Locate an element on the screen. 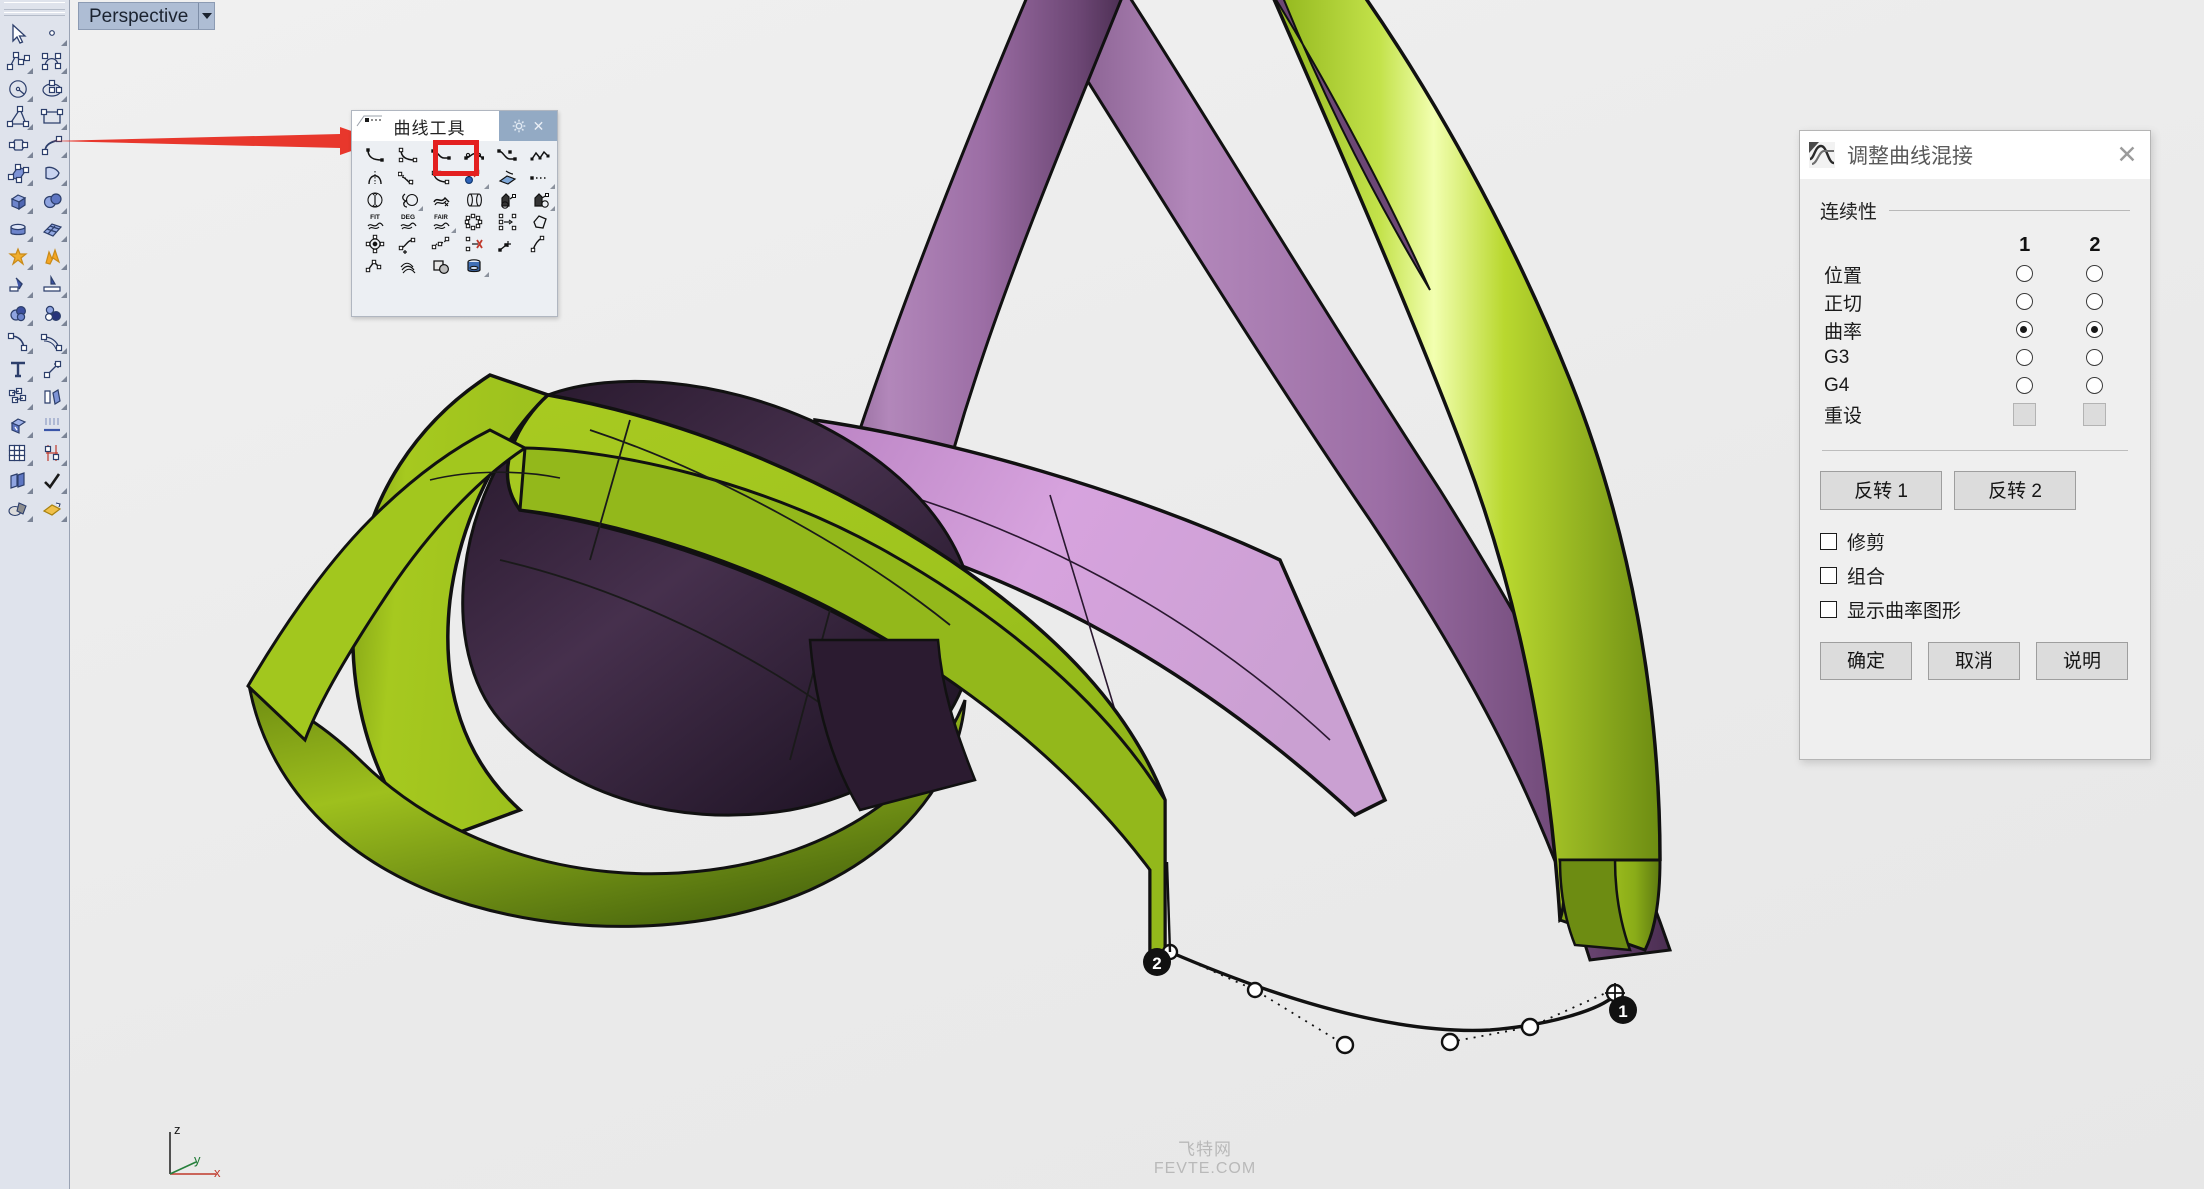  palette-title-bar: 曲线工具 ✕ is located at coordinates (454, 126).